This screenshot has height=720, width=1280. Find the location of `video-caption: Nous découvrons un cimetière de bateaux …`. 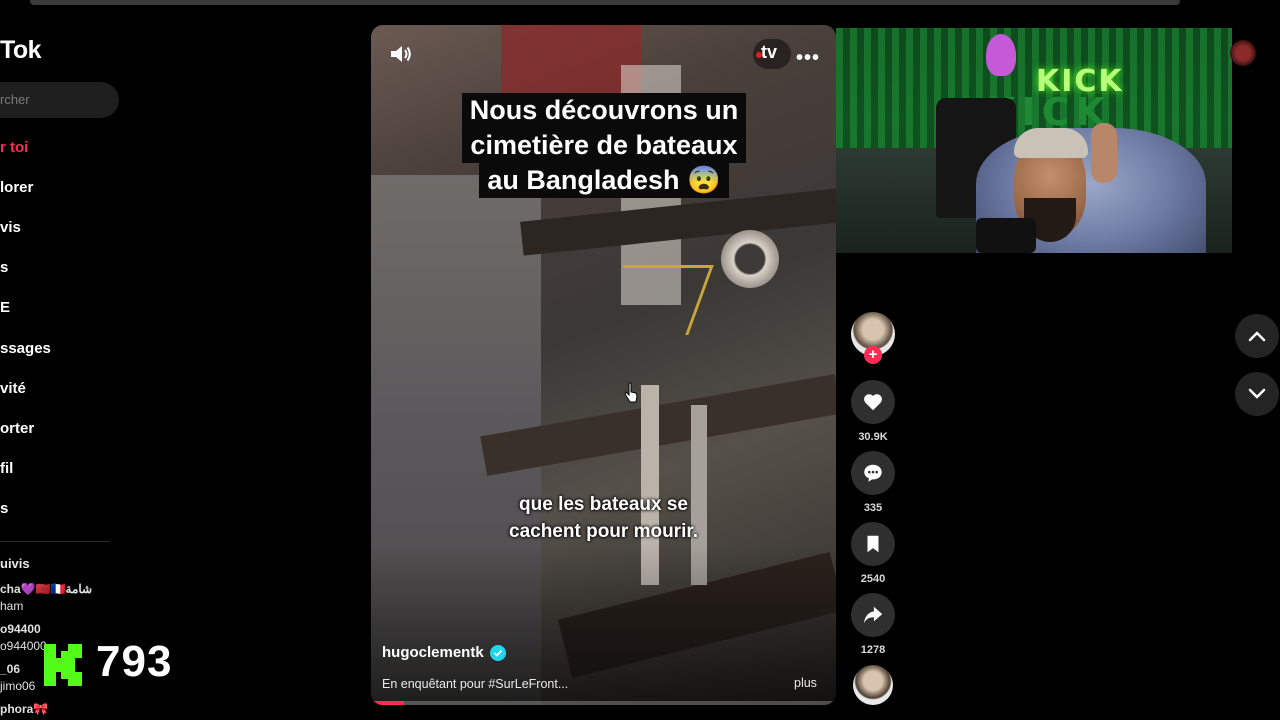

video-caption: Nous découvrons un cimetière de bateaux … is located at coordinates (604, 145).